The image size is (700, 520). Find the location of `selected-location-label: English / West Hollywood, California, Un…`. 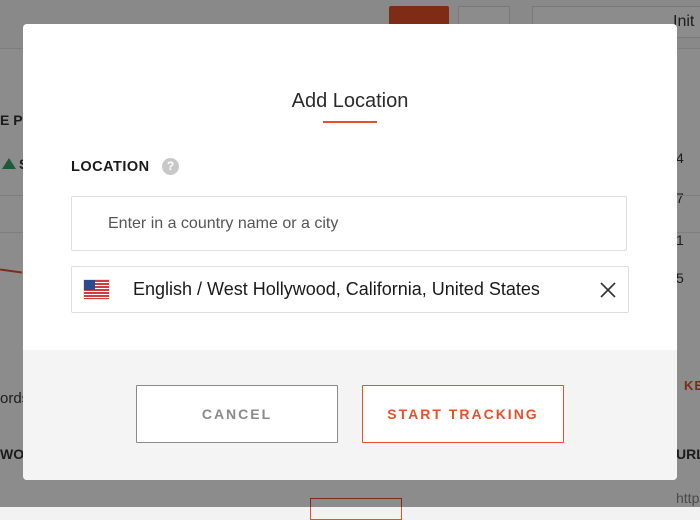

selected-location-label: English / West Hollywood, California, Un… is located at coordinates (336, 289).